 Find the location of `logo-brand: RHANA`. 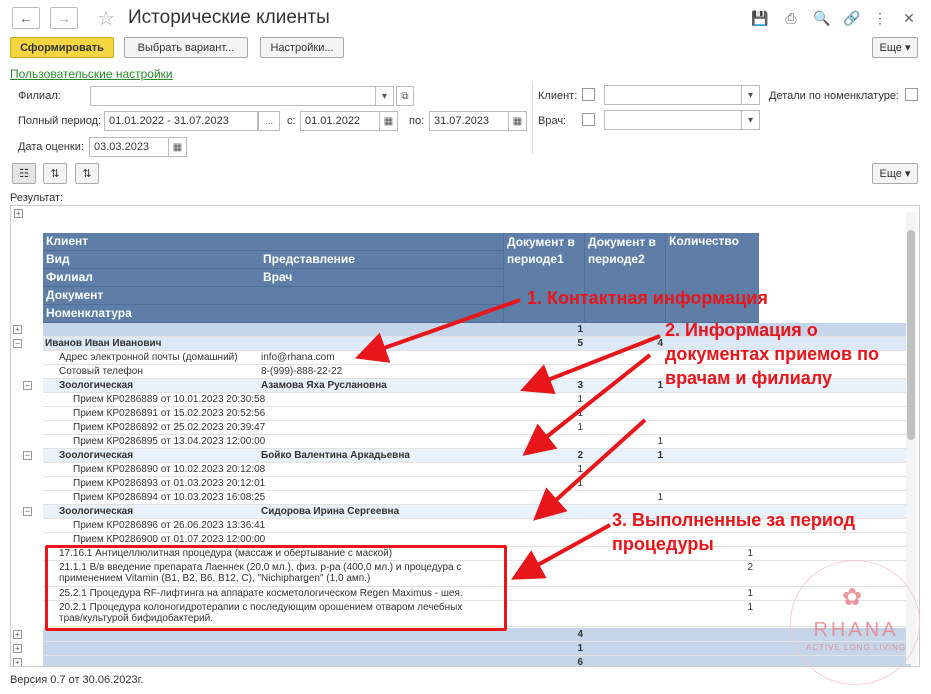

logo-brand: RHANA is located at coordinates (856, 630).